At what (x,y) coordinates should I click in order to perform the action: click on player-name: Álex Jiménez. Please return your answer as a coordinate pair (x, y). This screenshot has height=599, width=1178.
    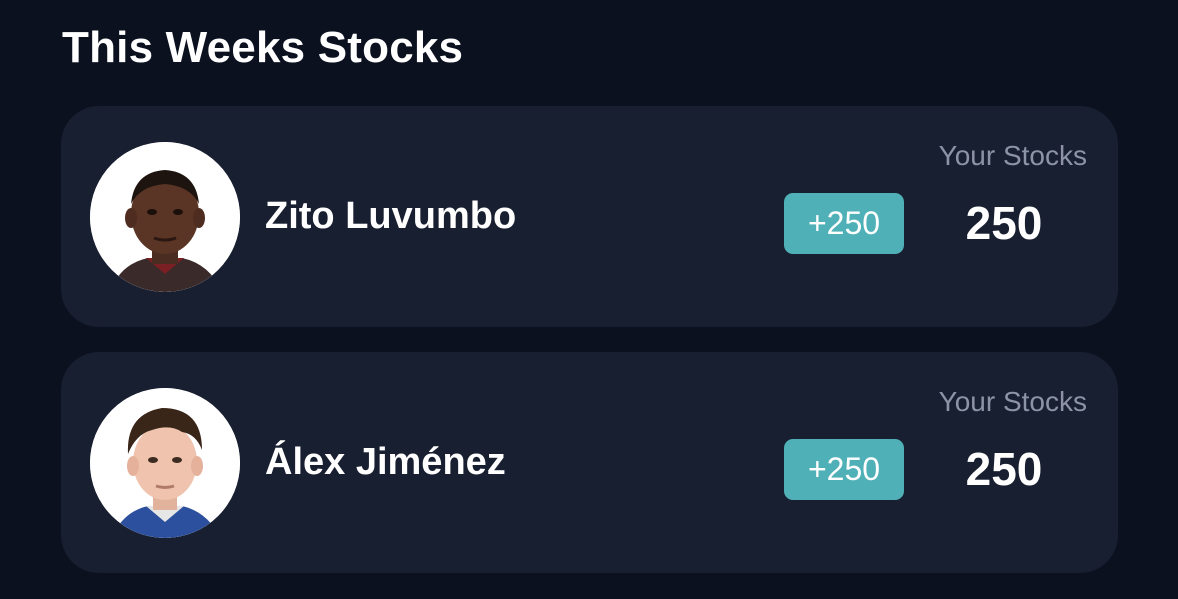
    Looking at the image, I should click on (385, 462).